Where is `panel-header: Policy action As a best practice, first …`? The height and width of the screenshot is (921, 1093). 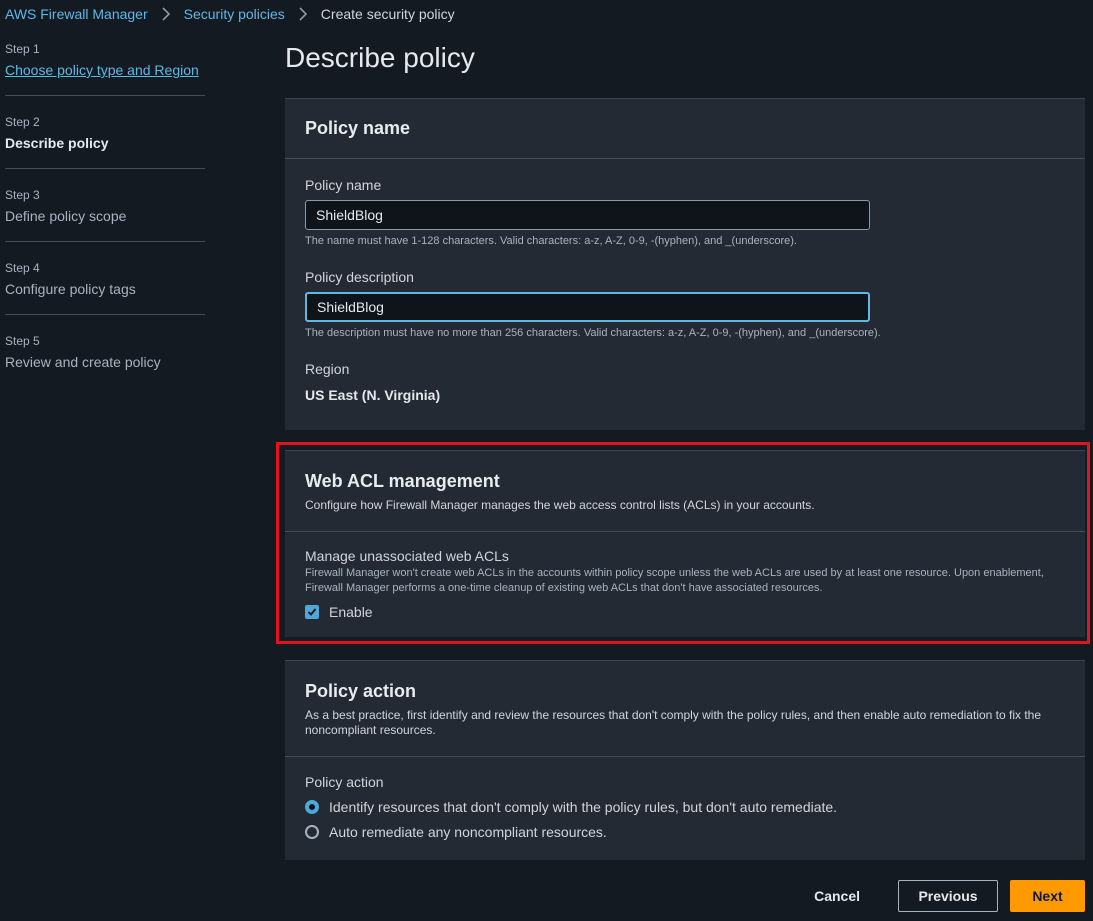
panel-header: Policy action As a best practice, first … is located at coordinates (685, 709).